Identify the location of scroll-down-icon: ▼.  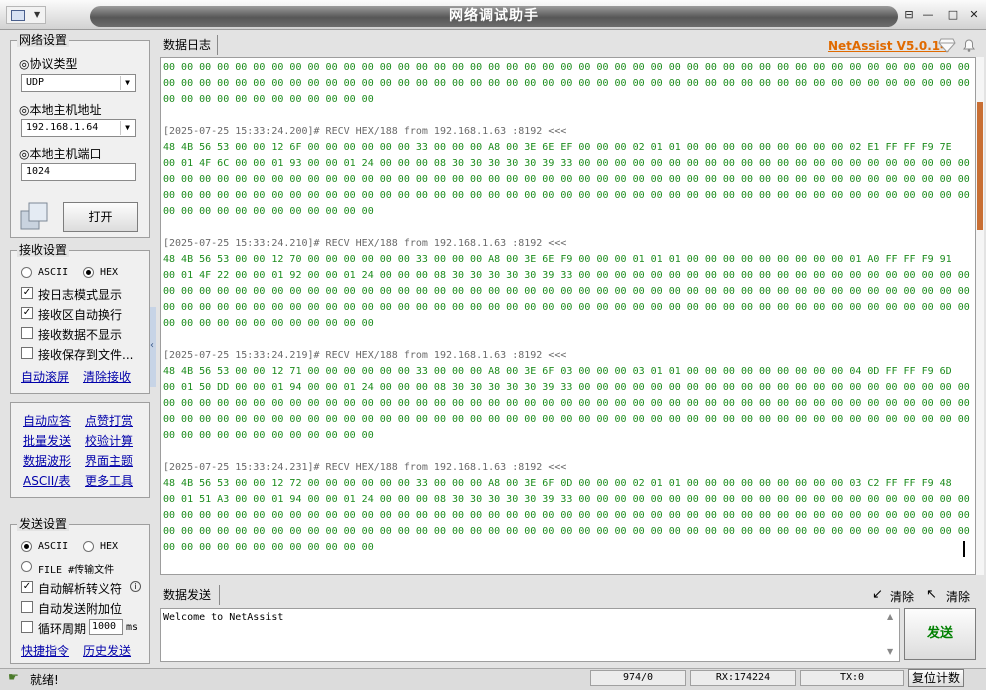
(890, 651).